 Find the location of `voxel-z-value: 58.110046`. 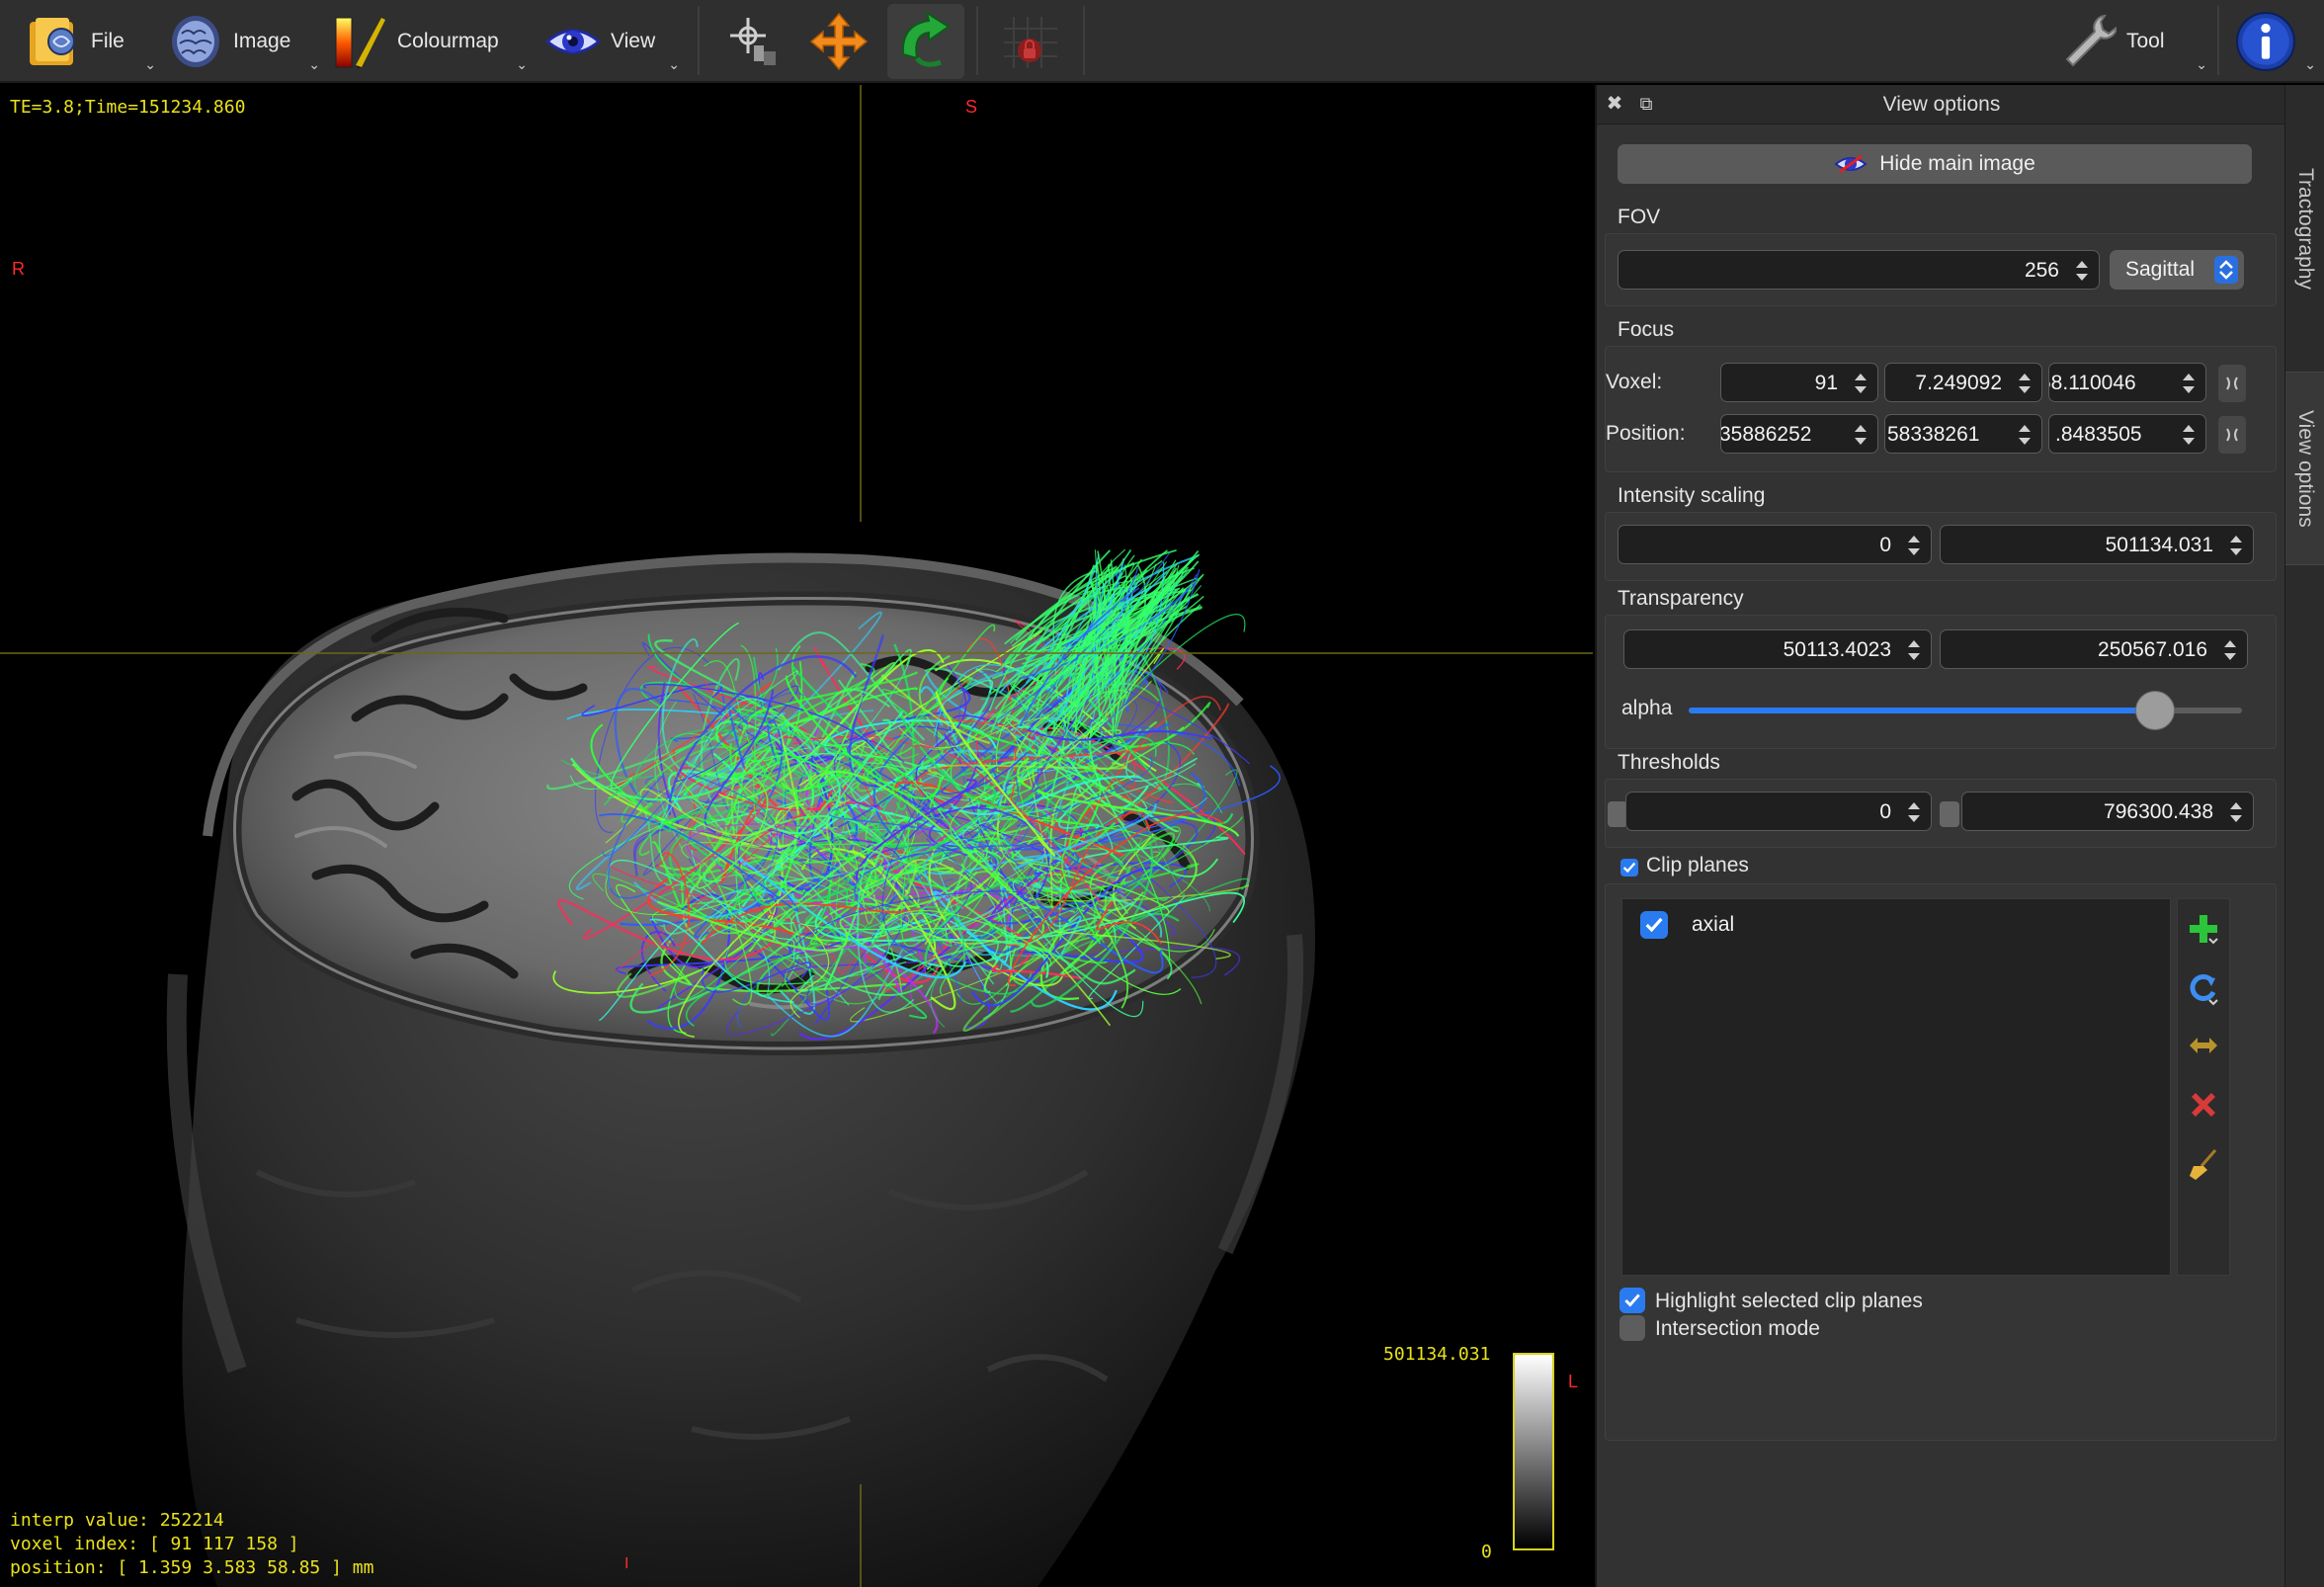

voxel-z-value: 58.110046 is located at coordinates (2092, 383).